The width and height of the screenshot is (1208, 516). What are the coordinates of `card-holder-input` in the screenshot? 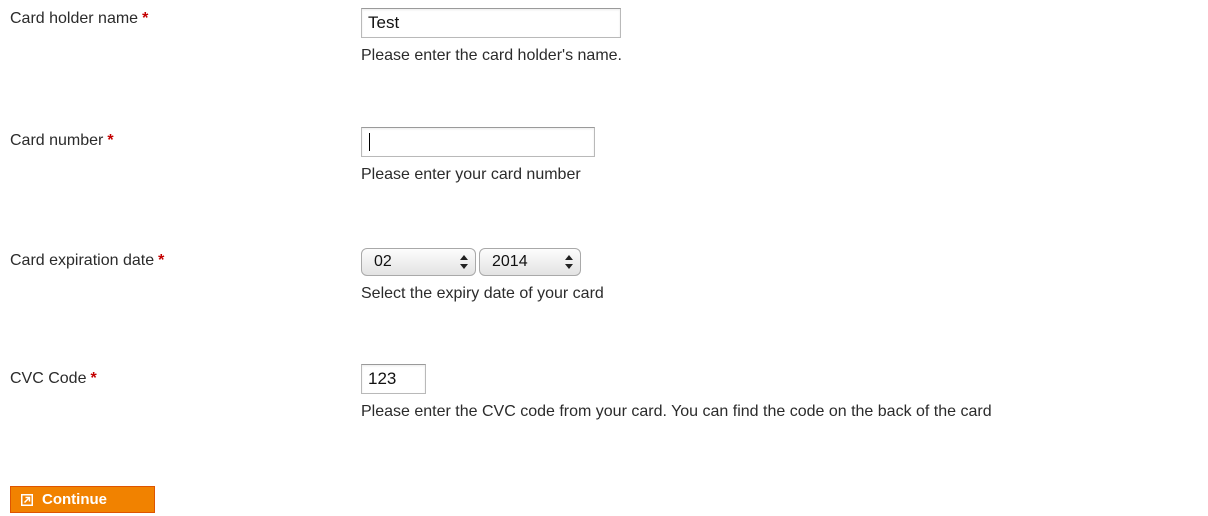 It's located at (491, 23).